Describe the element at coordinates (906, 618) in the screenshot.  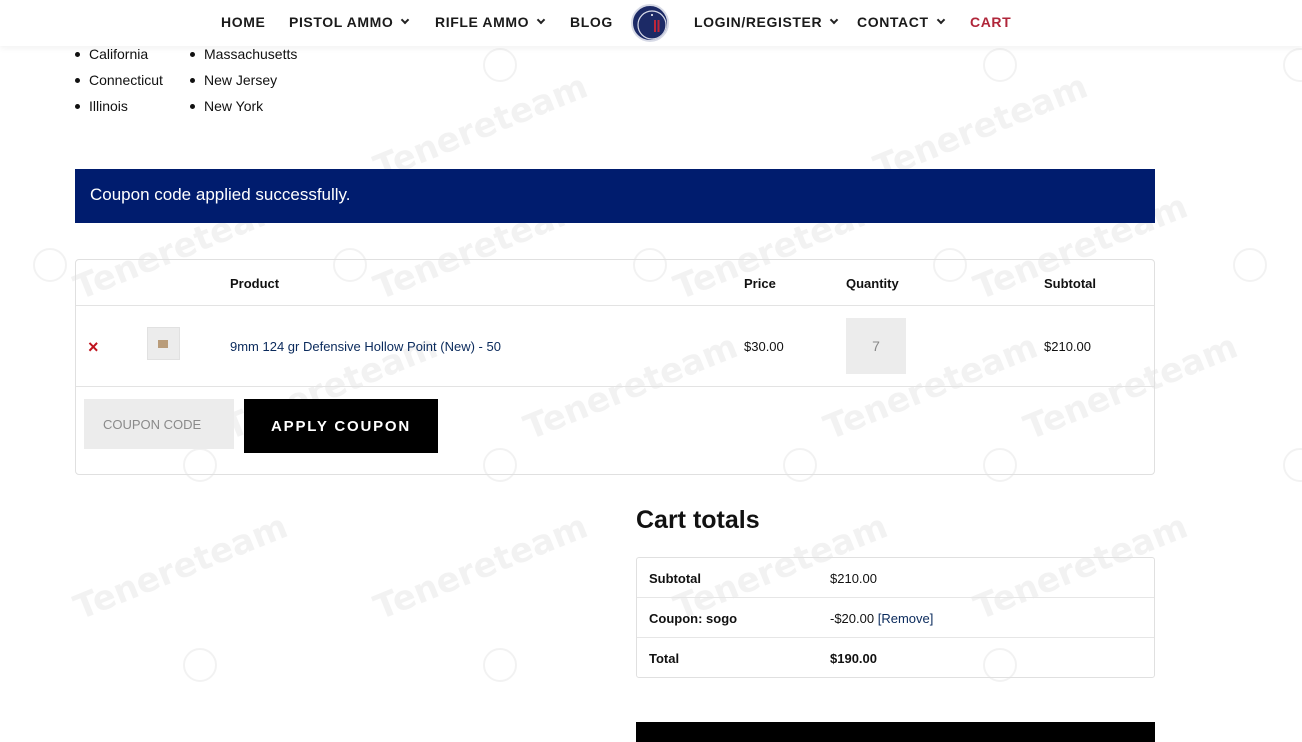
I see `remove-coupon-link: [Remove]` at that location.